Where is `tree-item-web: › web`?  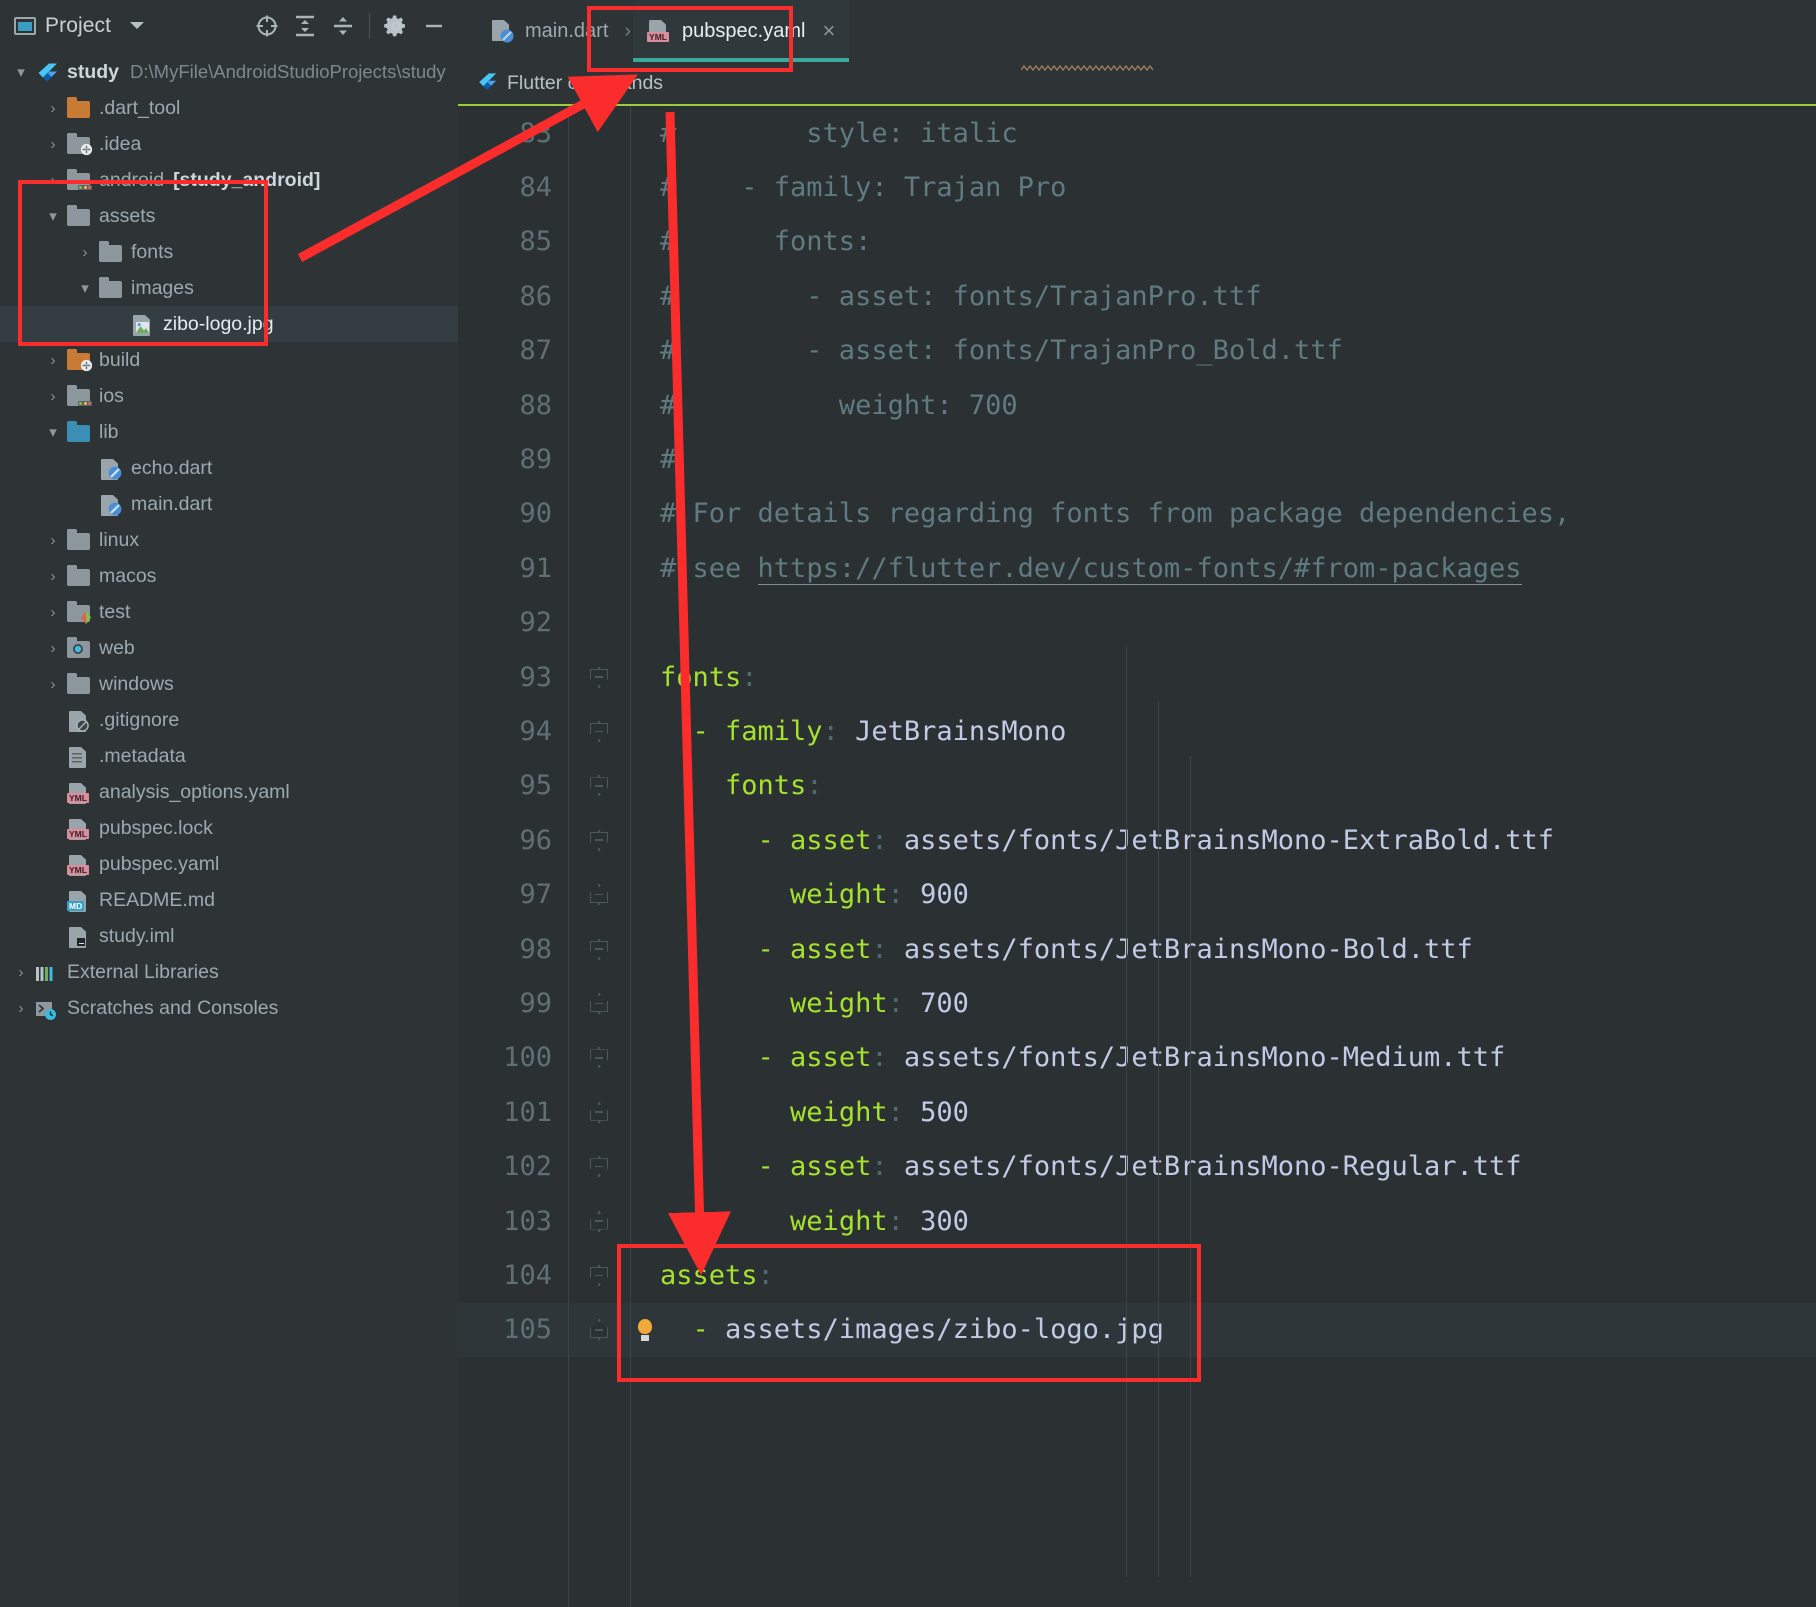
tree-item-web: › web is located at coordinates (229, 648).